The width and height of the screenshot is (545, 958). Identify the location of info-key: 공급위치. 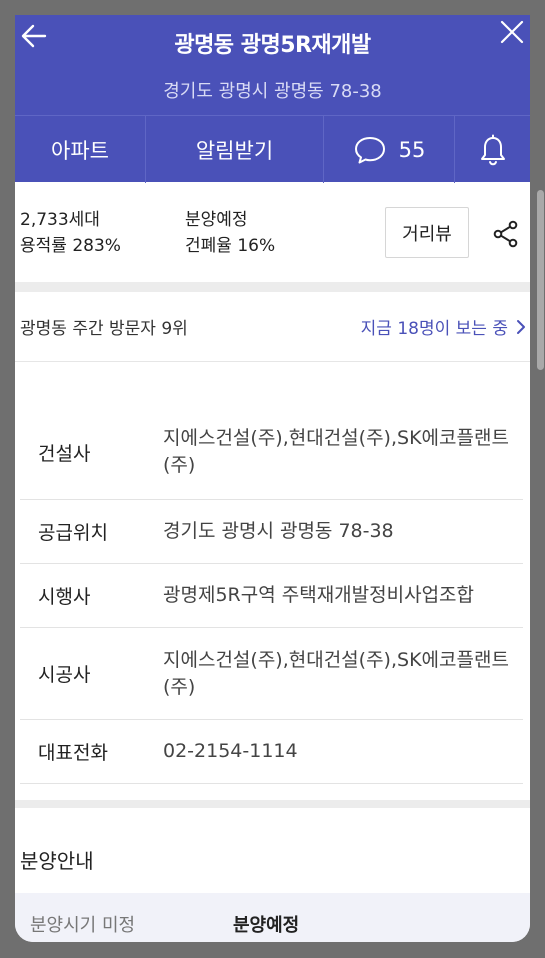
(73, 533).